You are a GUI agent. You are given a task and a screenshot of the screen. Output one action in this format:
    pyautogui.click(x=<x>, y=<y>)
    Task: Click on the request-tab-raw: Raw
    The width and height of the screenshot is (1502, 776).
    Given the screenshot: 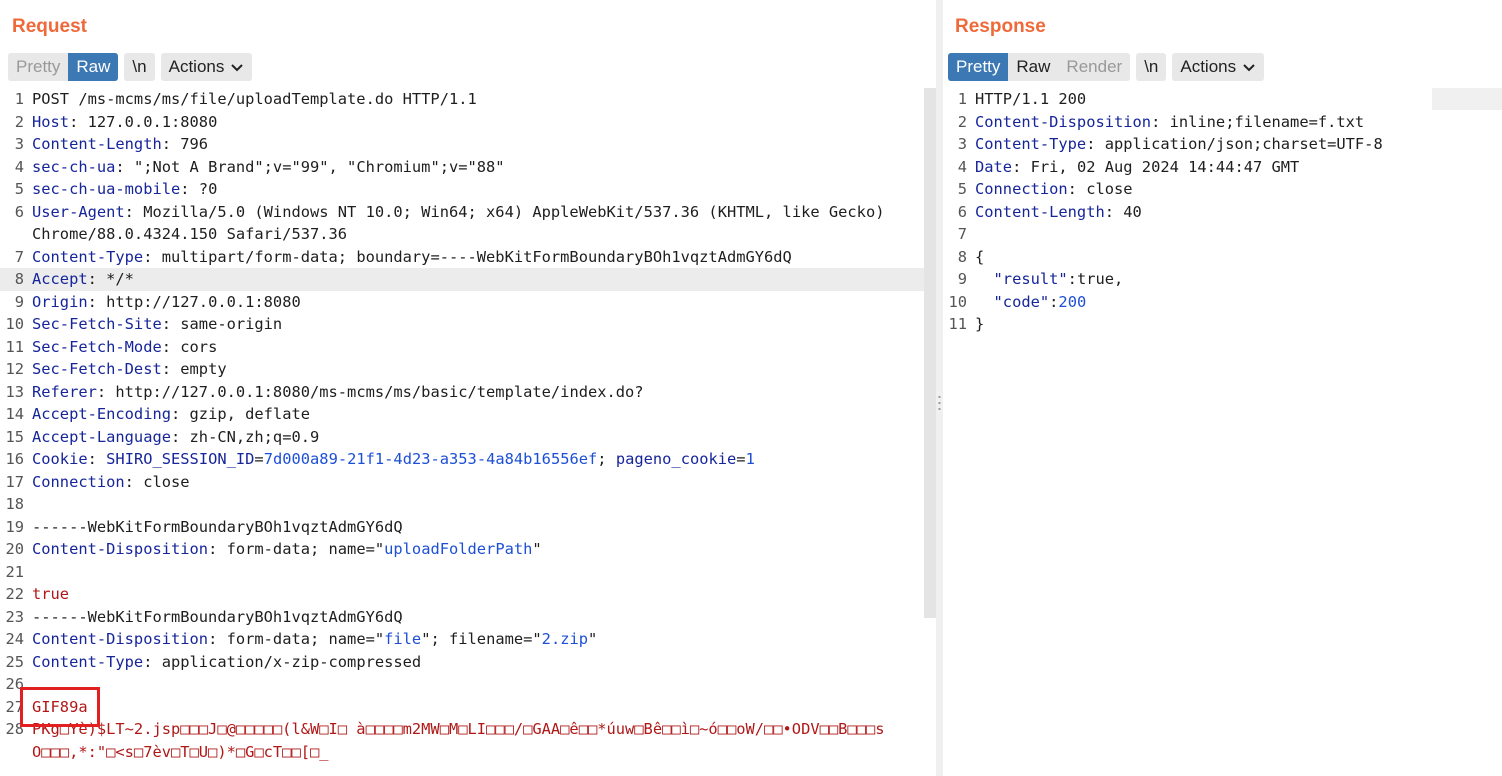 What is the action you would take?
    pyautogui.click(x=93, y=67)
    